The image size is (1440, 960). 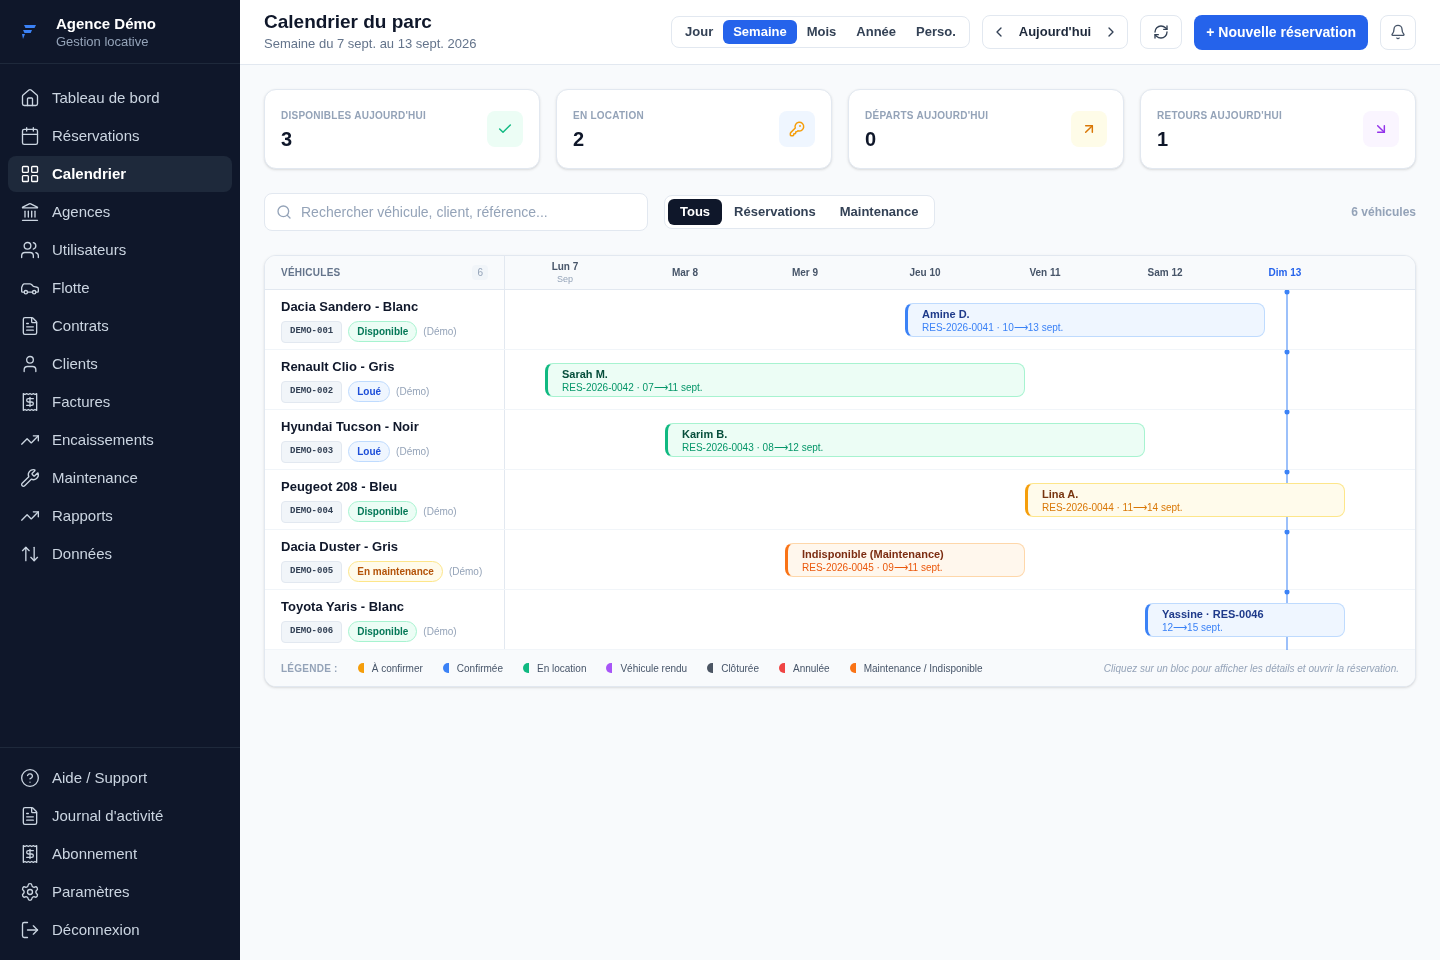 What do you see at coordinates (1398, 32) in the screenshot?
I see `notifications-button` at bounding box center [1398, 32].